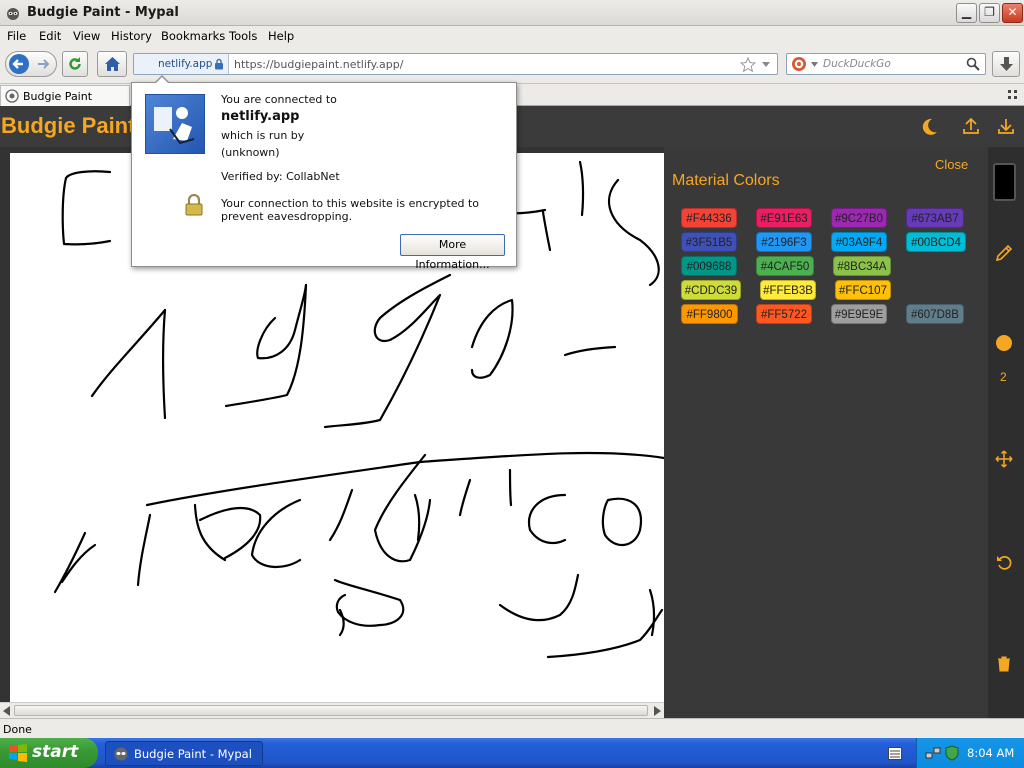  What do you see at coordinates (657, 711) in the screenshot?
I see `scroll-right-icon` at bounding box center [657, 711].